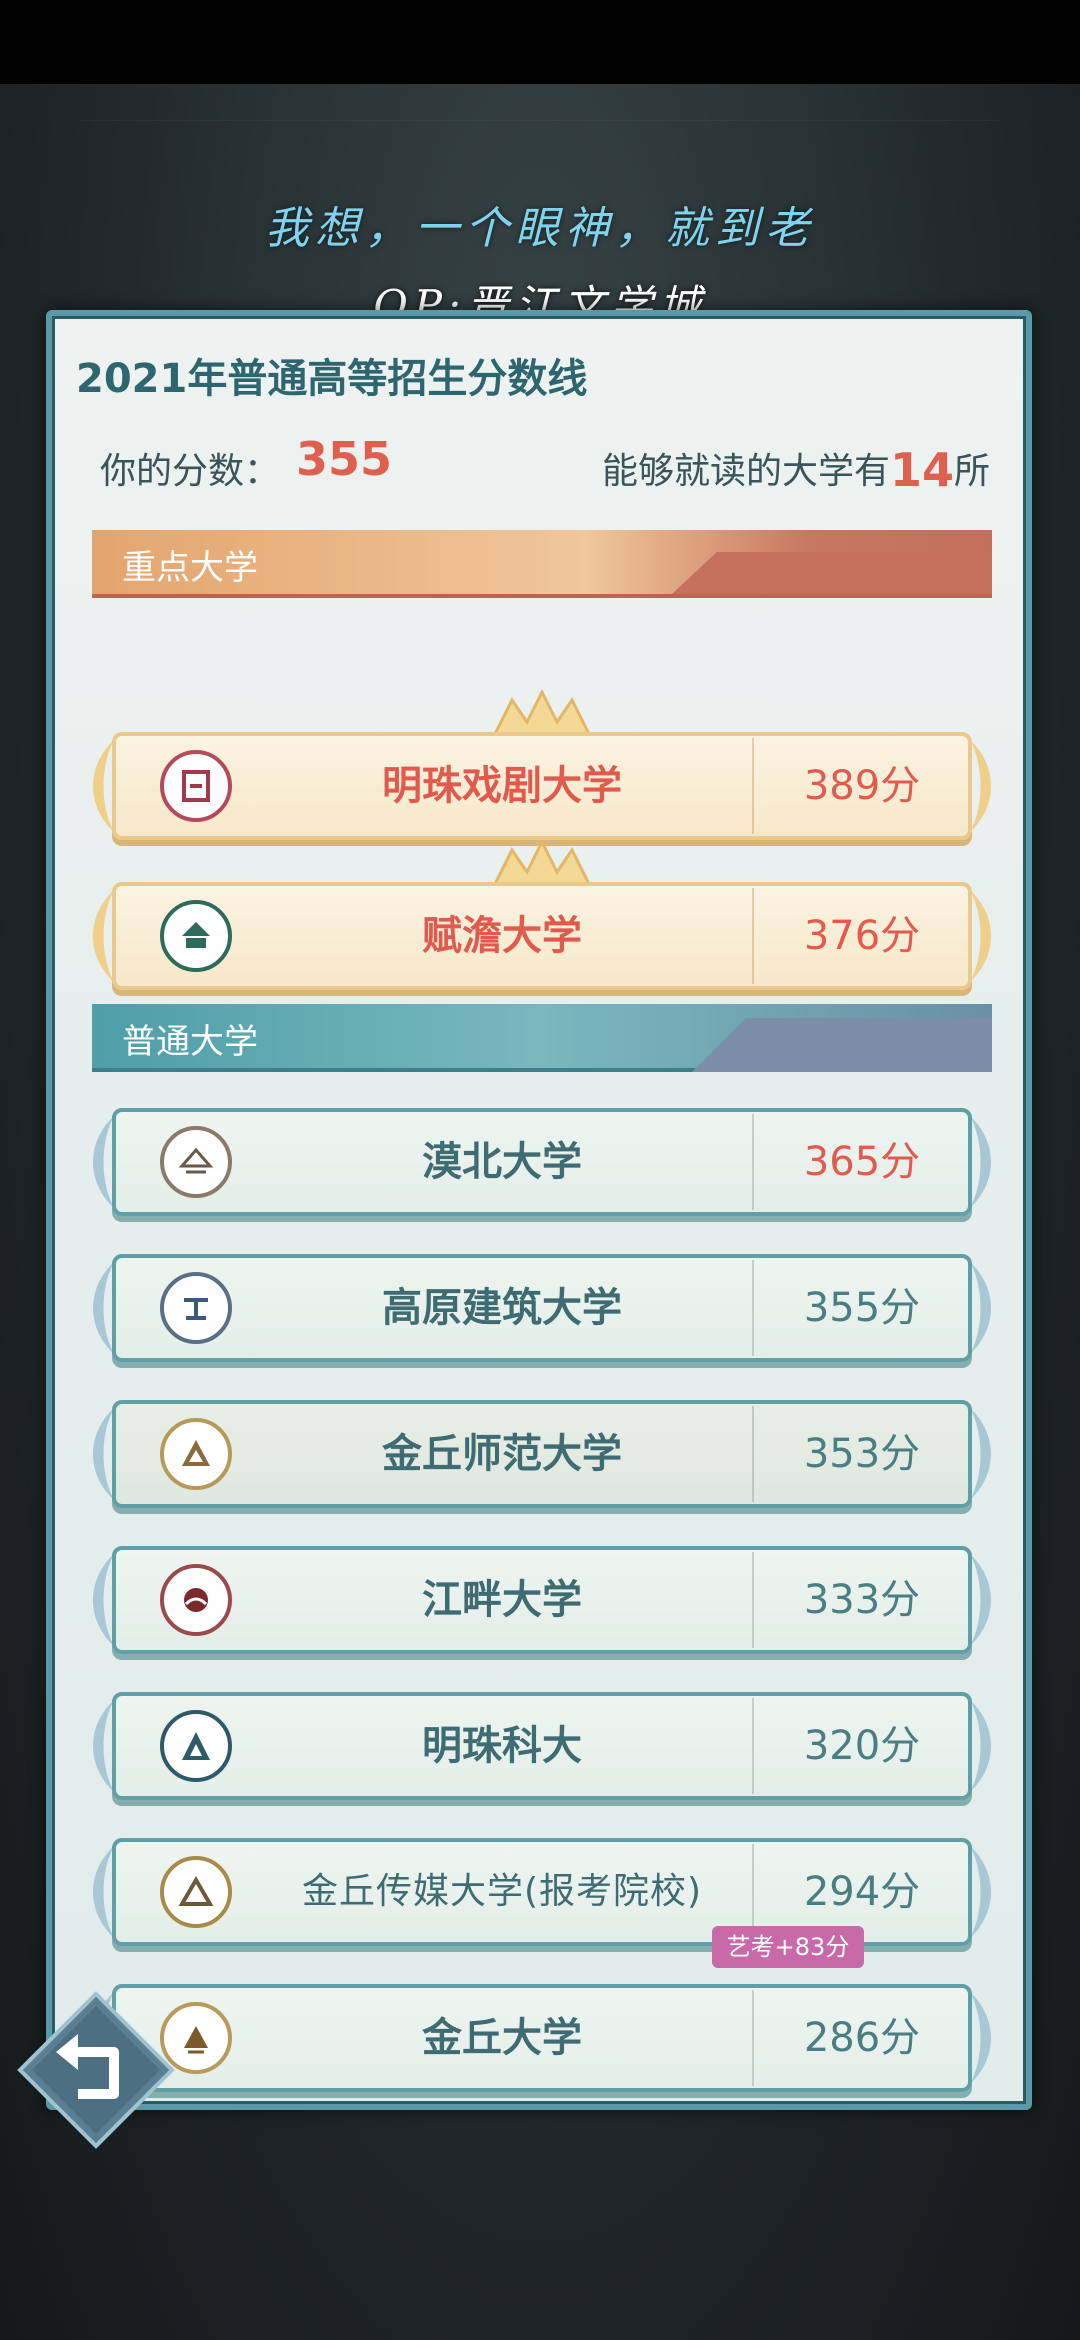 The height and width of the screenshot is (2340, 1080). What do you see at coordinates (921, 470) in the screenshot?
I see `unis-count: 14` at bounding box center [921, 470].